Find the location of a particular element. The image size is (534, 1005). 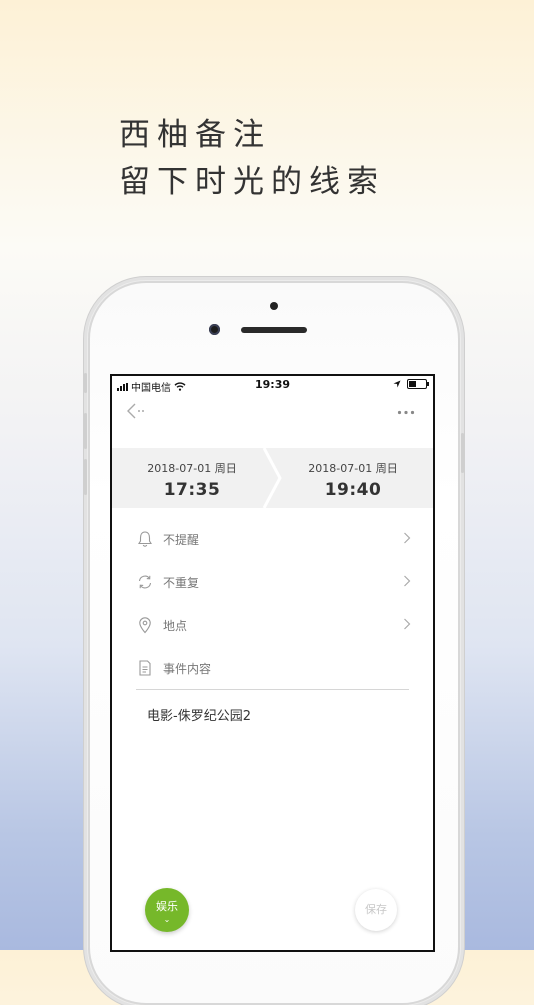

category-button: 娱乐 ⌄ is located at coordinates (167, 910).